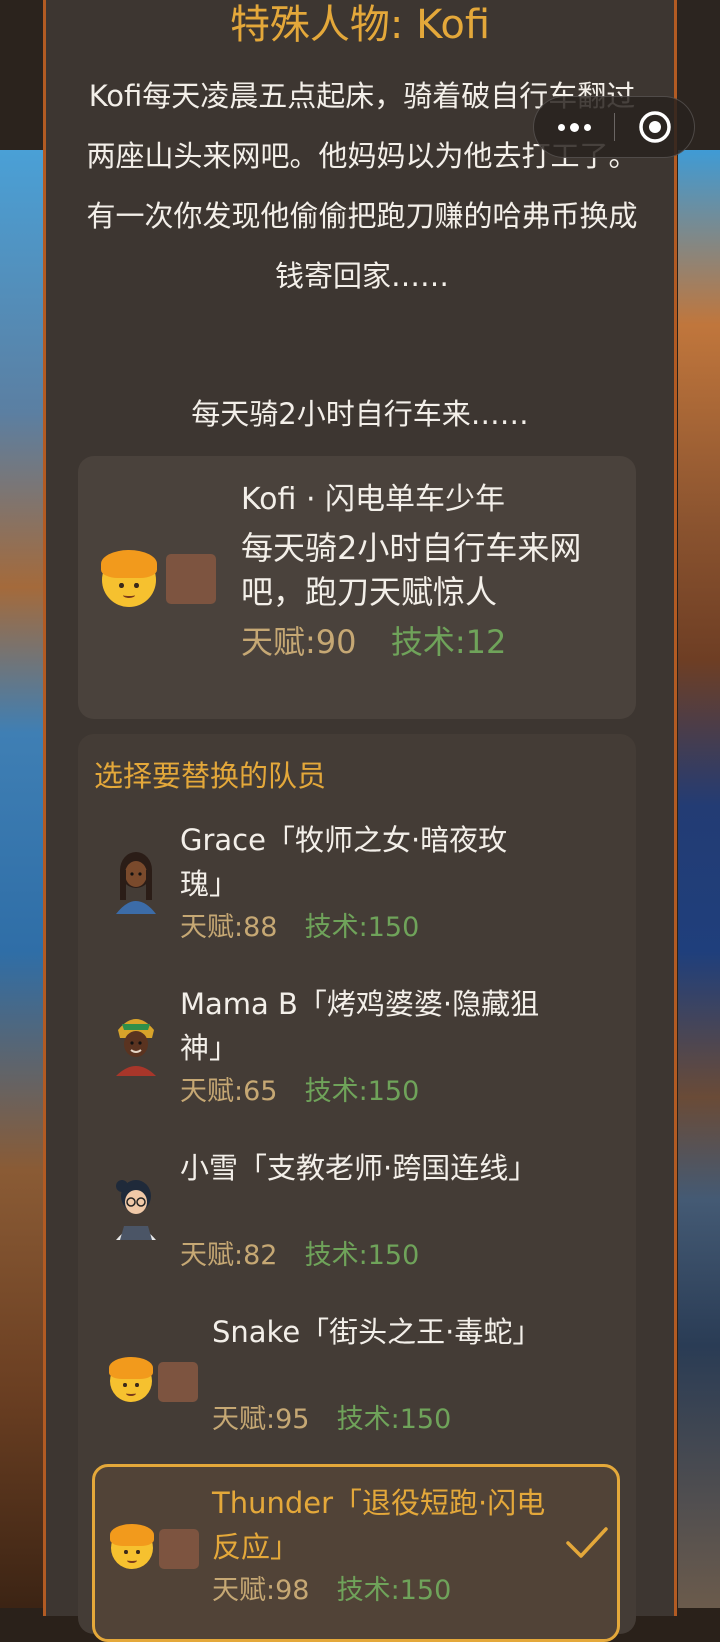 The height and width of the screenshot is (1642, 720). I want to click on member-talent: 天赋:88, so click(229, 927).